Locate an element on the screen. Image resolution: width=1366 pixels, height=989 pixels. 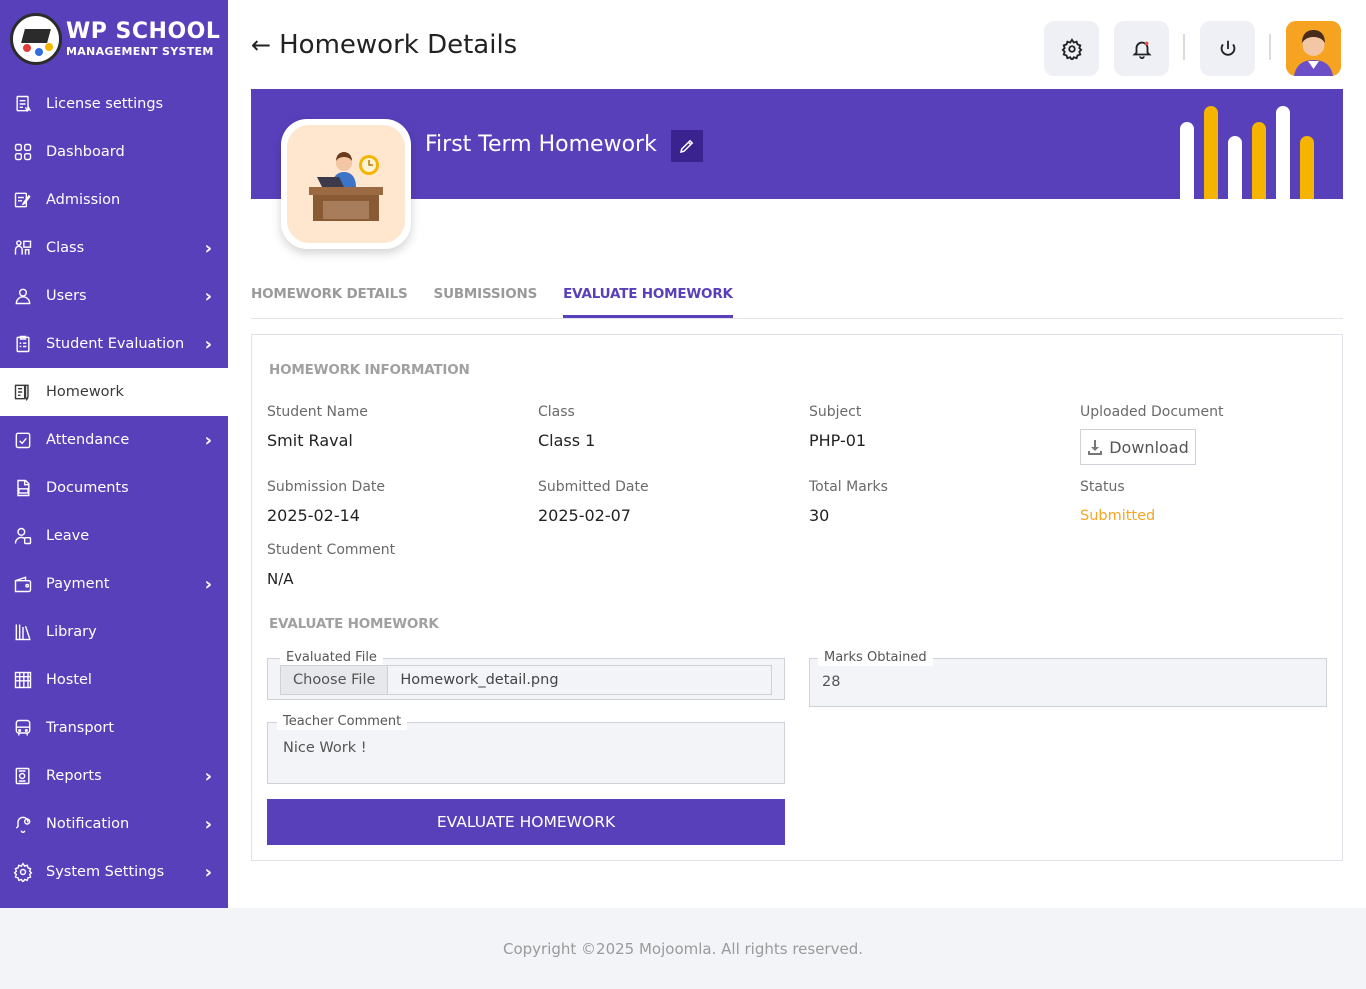
sidebar-item-label: System Settings is located at coordinates (105, 872).